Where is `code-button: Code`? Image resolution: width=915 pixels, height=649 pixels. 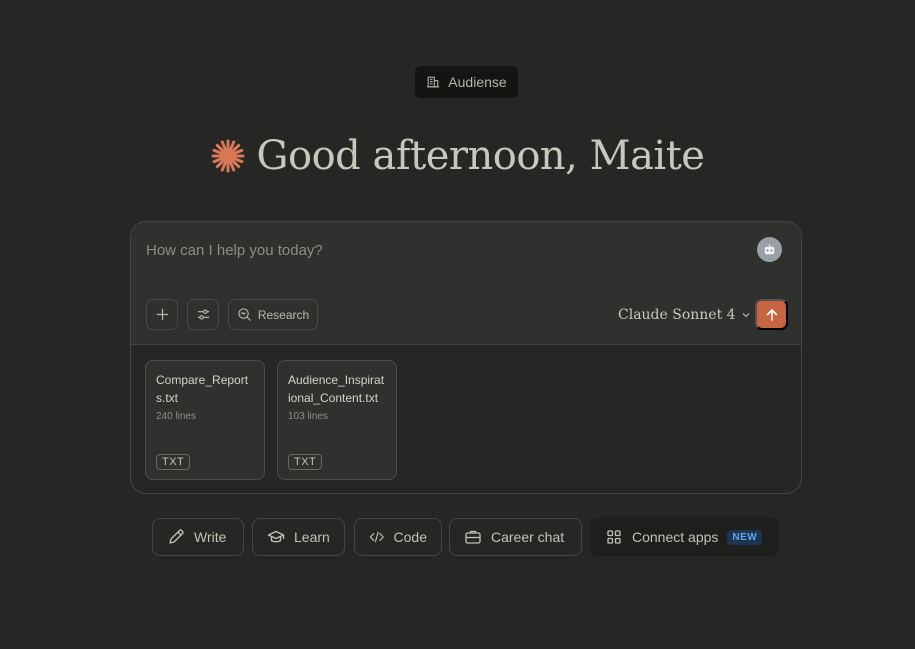
code-button: Code is located at coordinates (398, 537).